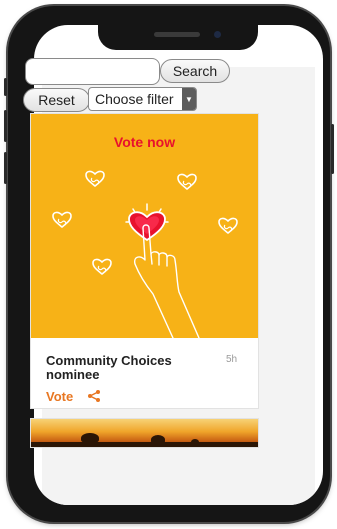 The image size is (337, 529). Describe the element at coordinates (232, 359) in the screenshot. I see `card-timestamp: 5h` at that location.